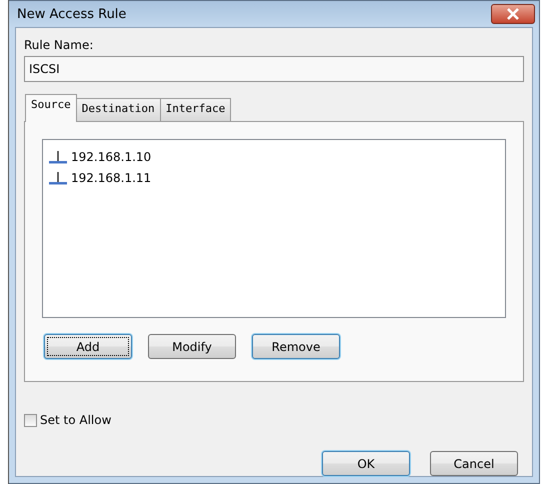 The height and width of the screenshot is (484, 542). What do you see at coordinates (88, 346) in the screenshot?
I see `dialog-button: Add` at bounding box center [88, 346].